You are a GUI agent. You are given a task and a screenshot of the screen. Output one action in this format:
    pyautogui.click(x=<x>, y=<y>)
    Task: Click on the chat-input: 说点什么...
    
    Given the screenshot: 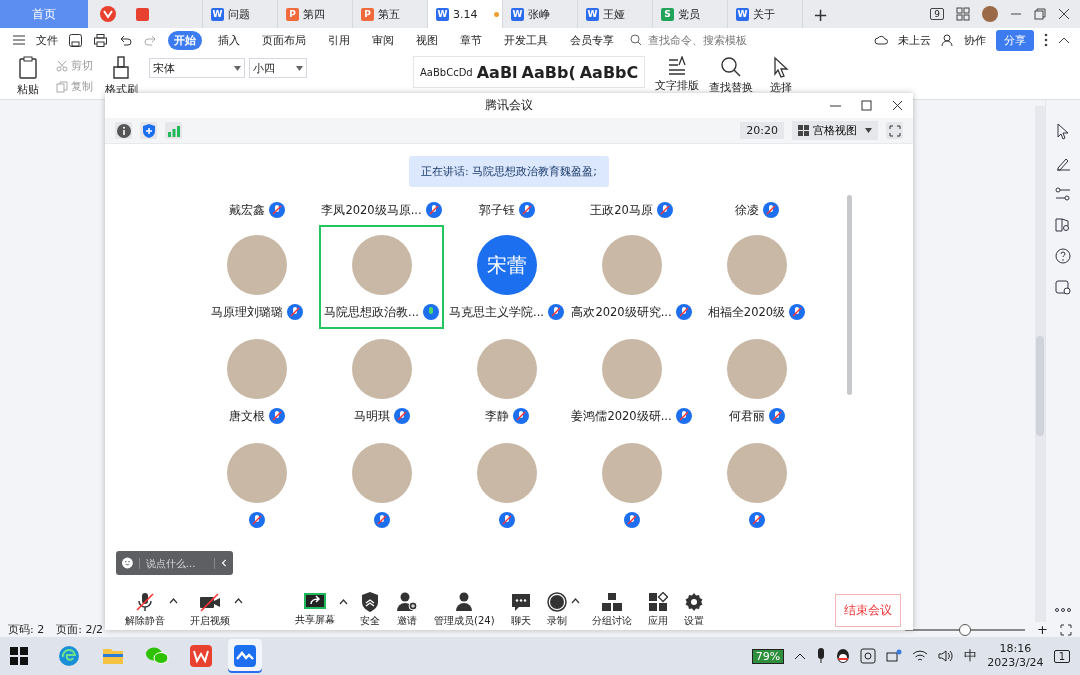 What is the action you would take?
    pyautogui.click(x=176, y=563)
    